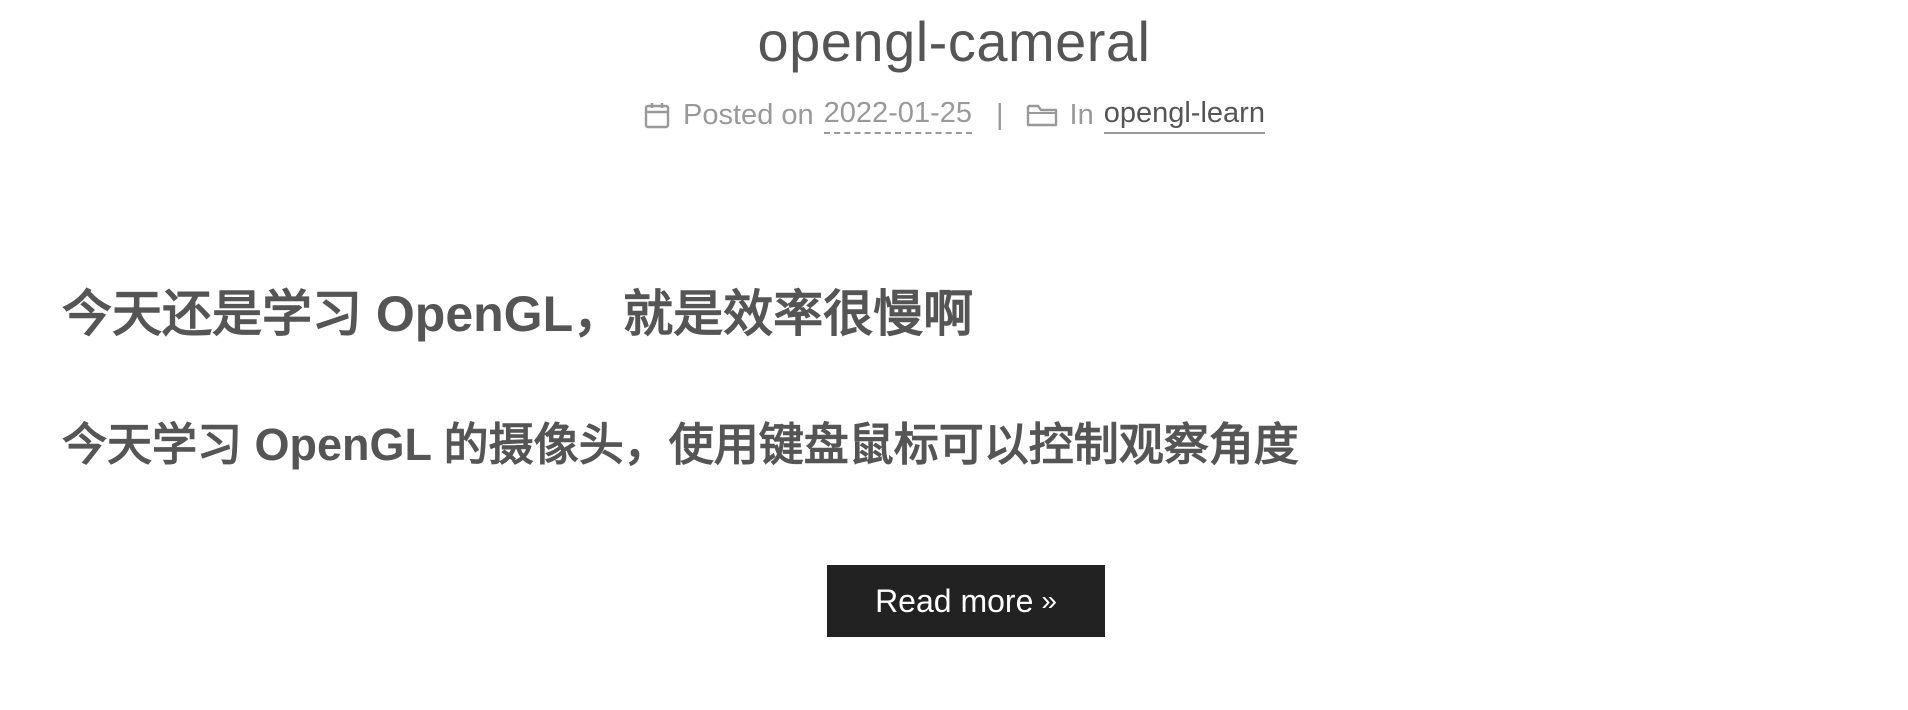 Image resolution: width=1908 pixels, height=710 pixels. What do you see at coordinates (897, 115) in the screenshot?
I see `post-date-link: 2022-01-25` at bounding box center [897, 115].